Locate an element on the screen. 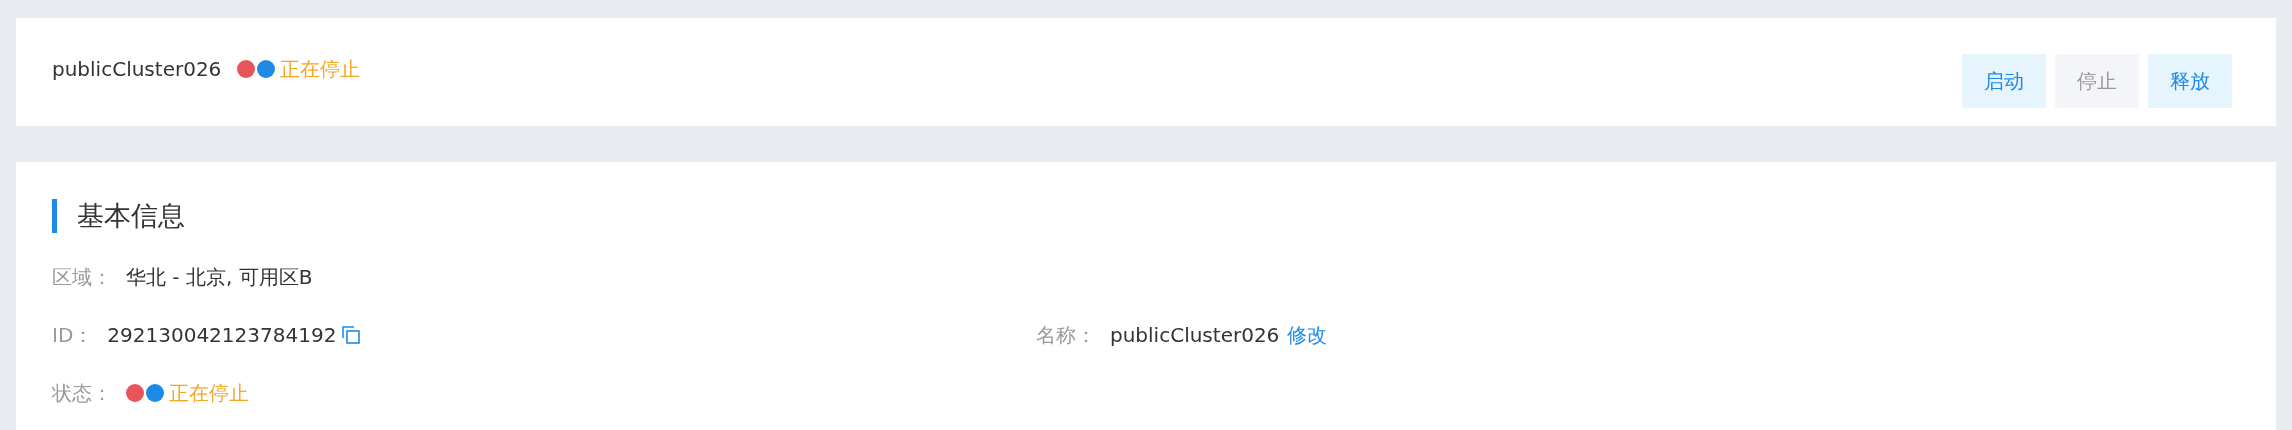  action-button: 释放 is located at coordinates (2190, 81).